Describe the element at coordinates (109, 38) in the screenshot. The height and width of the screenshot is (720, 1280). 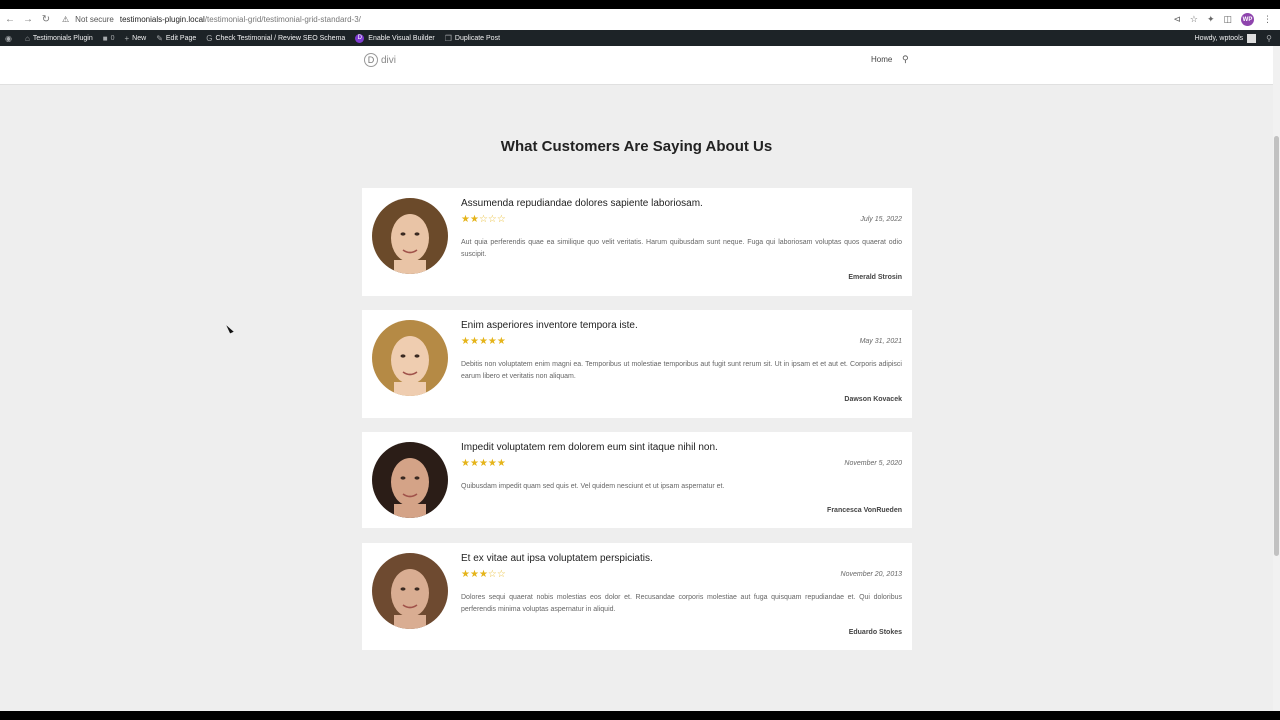
I see `adminbar-comments: ■ 0` at that location.